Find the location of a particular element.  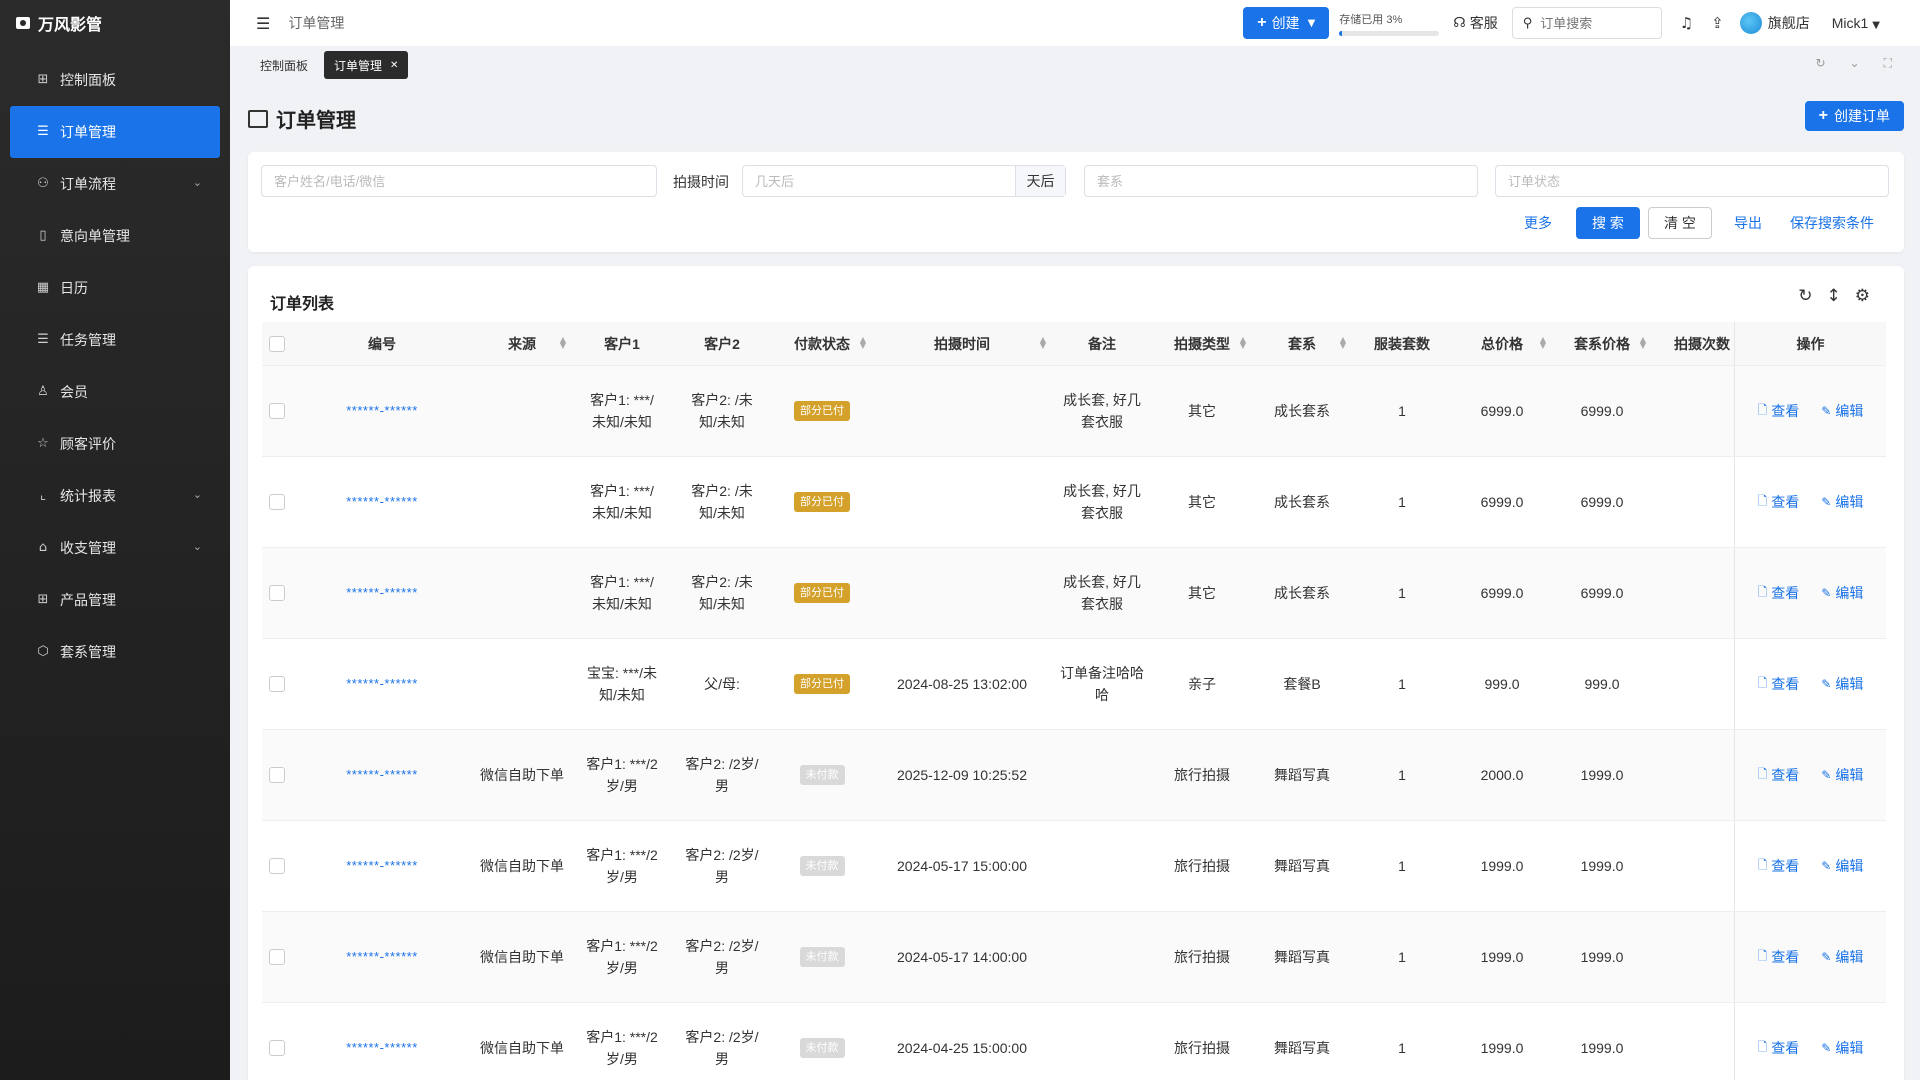

cell-shoot-type: 其它 is located at coordinates (1202, 411).